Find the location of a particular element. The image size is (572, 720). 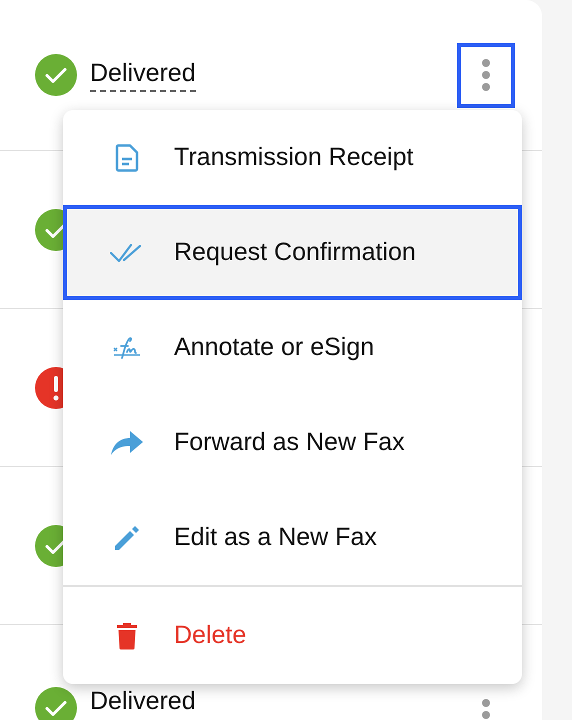

trash-icon is located at coordinates (127, 636).